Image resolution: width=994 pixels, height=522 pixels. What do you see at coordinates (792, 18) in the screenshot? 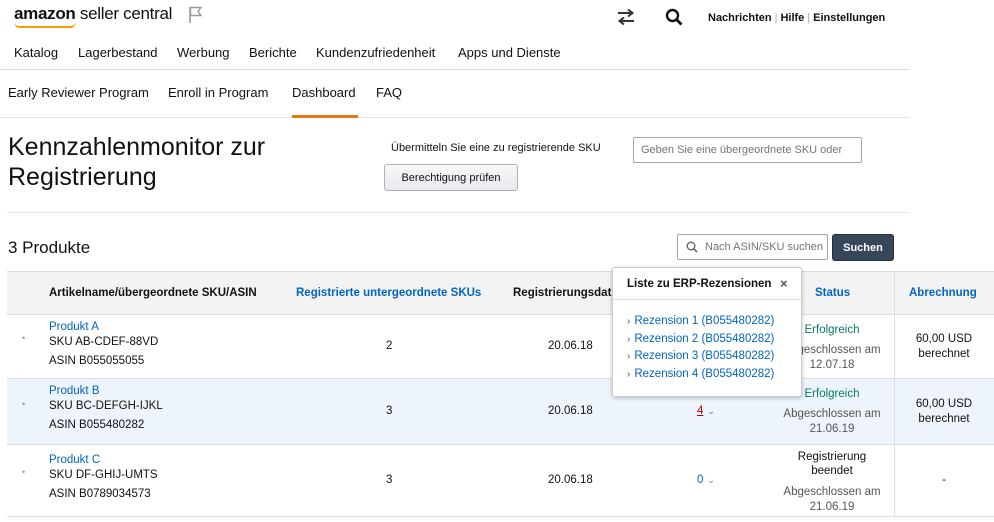
I see `link-hilfe: Hilfe` at bounding box center [792, 18].